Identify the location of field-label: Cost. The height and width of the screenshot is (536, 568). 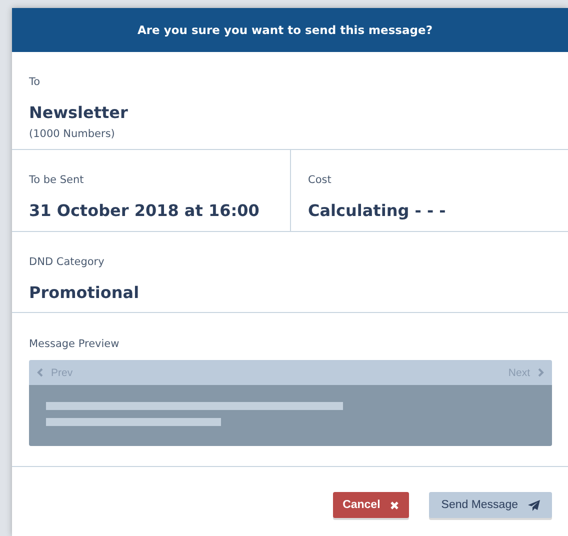
(320, 180).